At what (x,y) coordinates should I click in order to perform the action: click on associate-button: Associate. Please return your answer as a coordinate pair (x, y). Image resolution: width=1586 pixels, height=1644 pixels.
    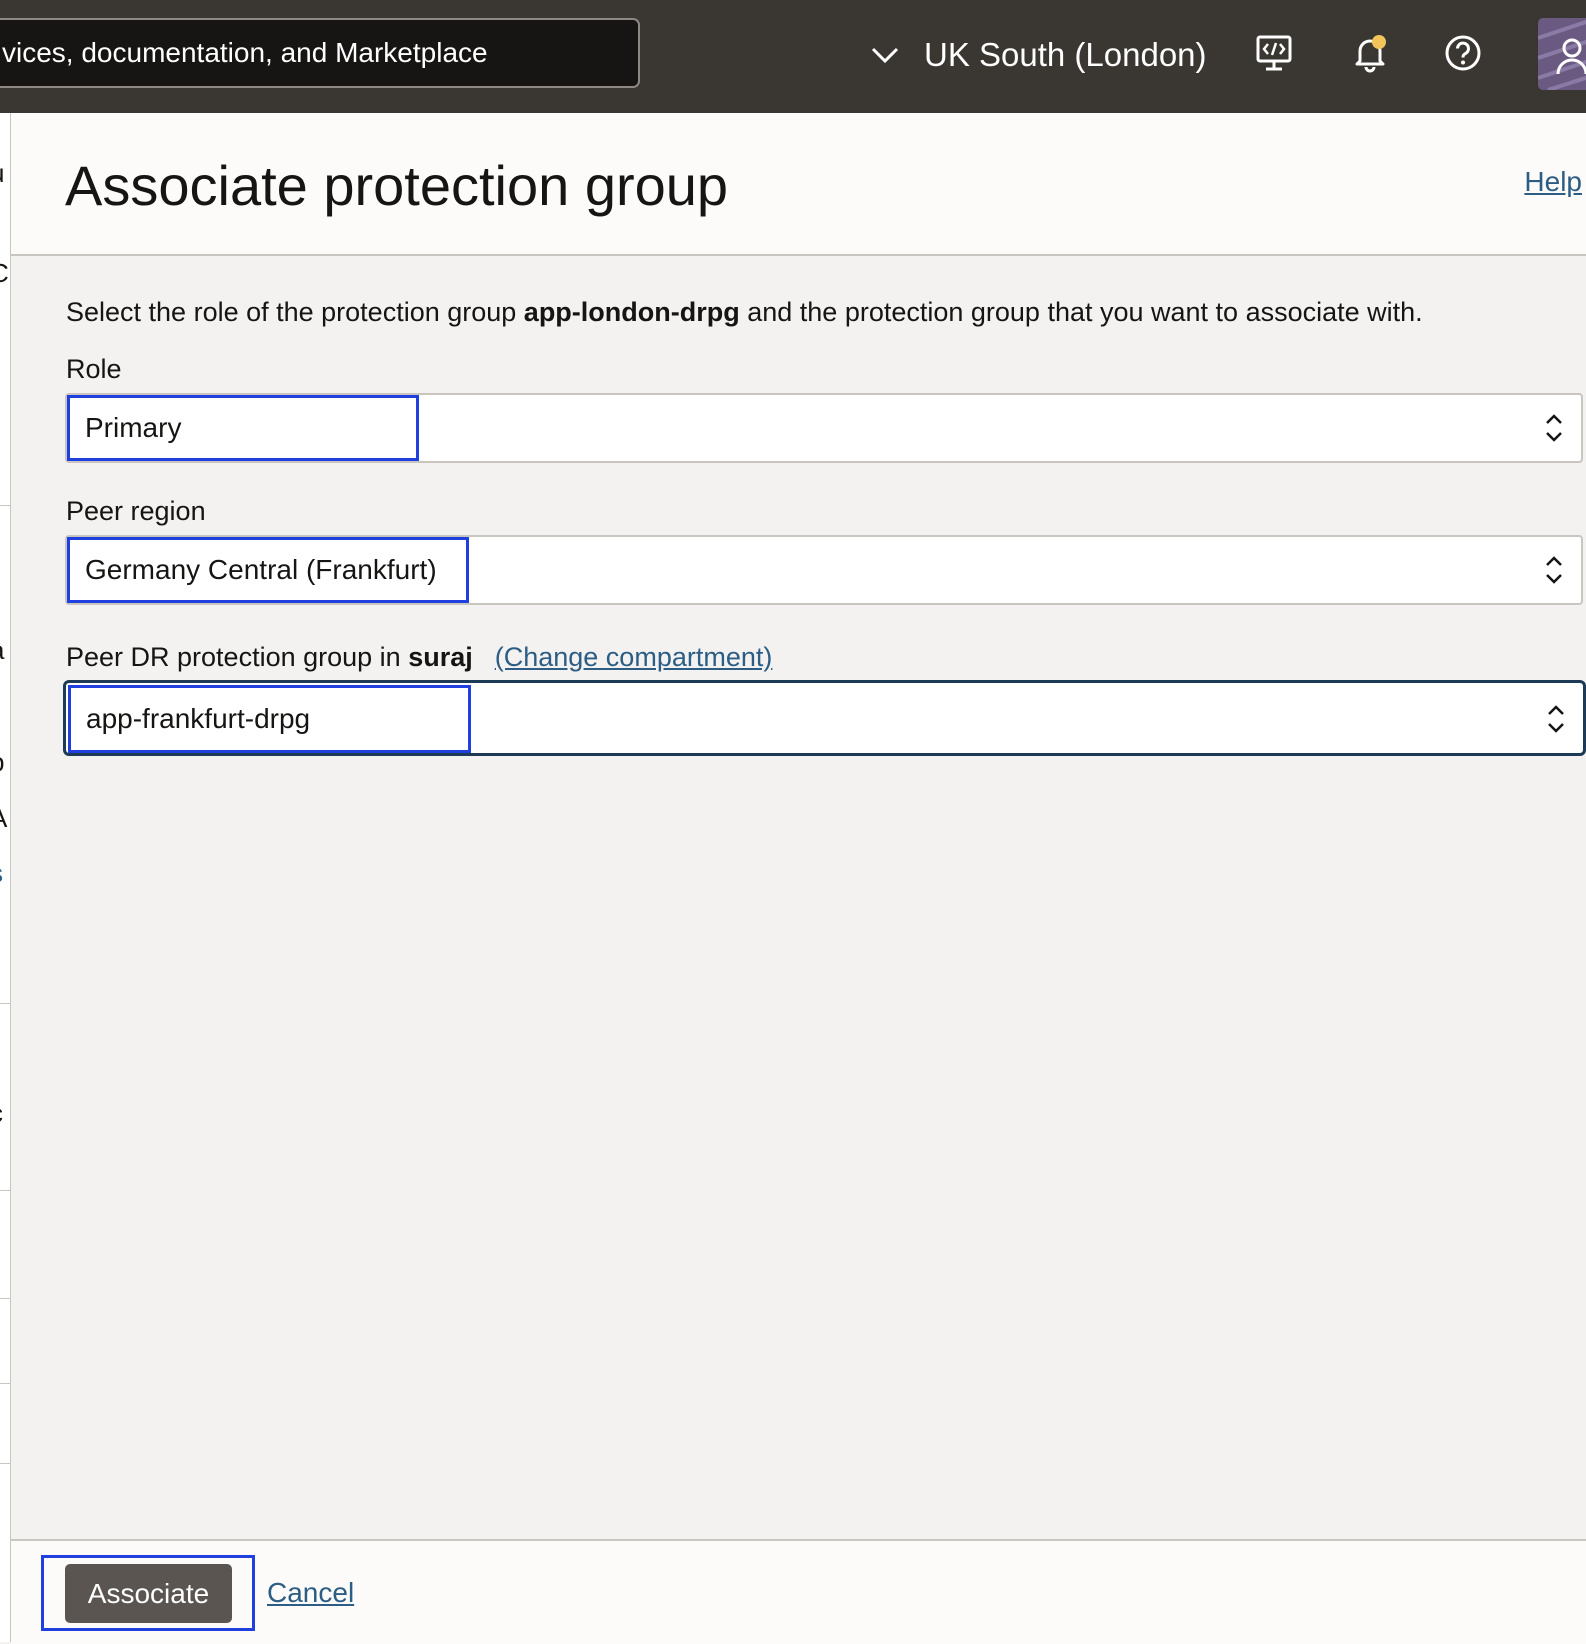
    Looking at the image, I should click on (148, 1593).